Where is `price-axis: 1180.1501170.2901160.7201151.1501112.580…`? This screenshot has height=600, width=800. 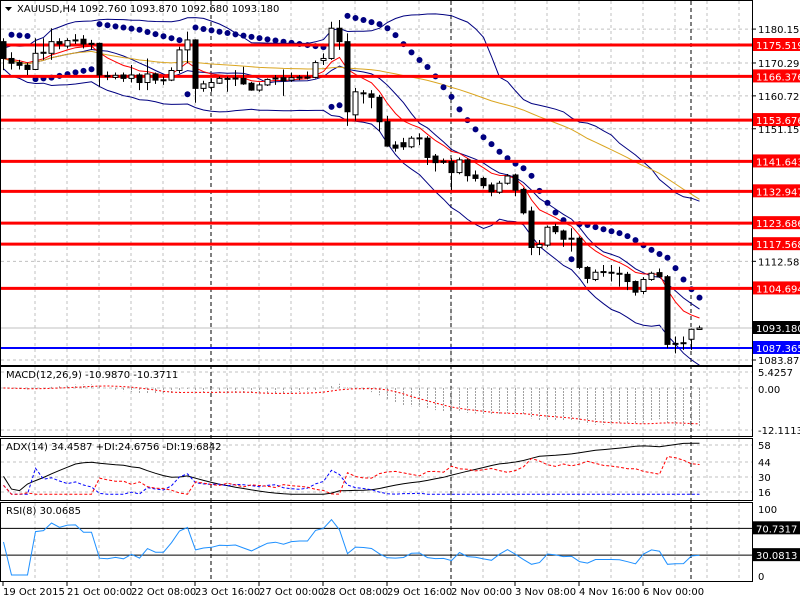 price-axis: 1180.1501170.2901160.7201151.1501112.580… is located at coordinates (776, 304).